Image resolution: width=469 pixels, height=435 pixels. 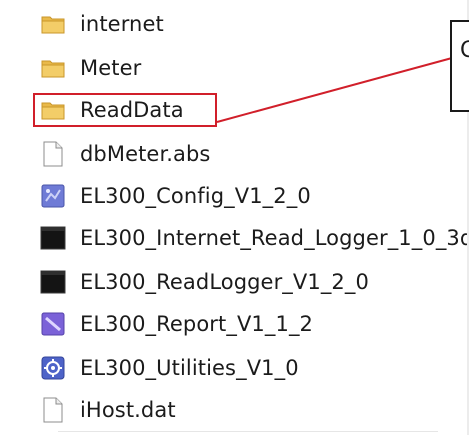 What do you see at coordinates (334, 90) in the screenshot?
I see `leader-line` at bounding box center [334, 90].